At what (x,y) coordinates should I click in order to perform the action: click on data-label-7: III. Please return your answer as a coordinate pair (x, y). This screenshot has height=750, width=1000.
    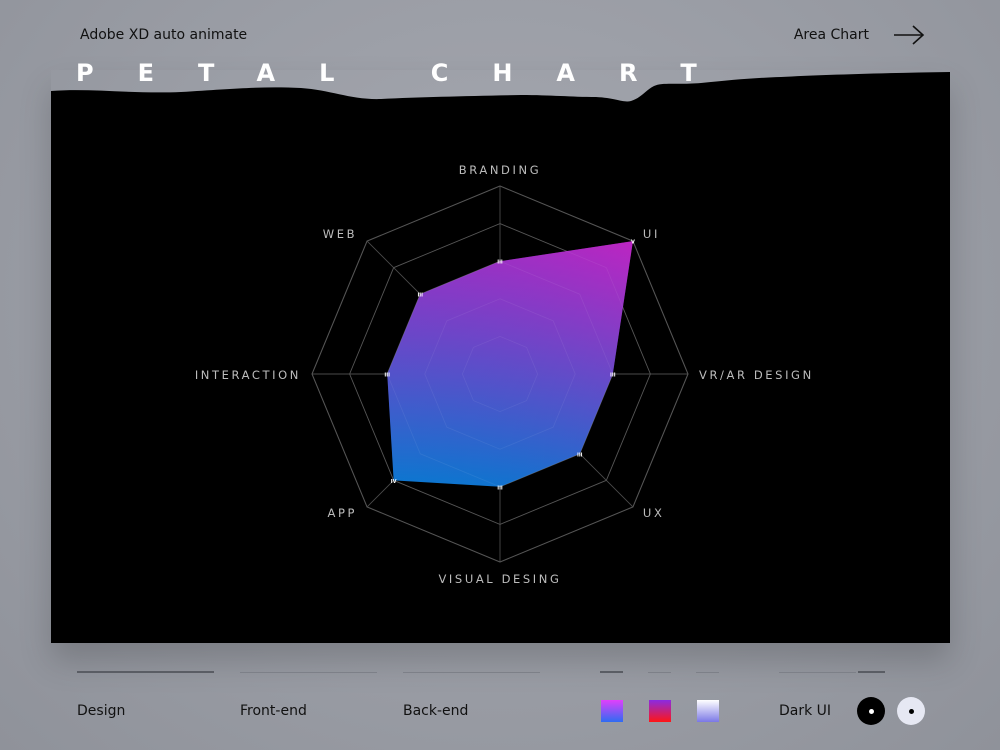
    Looking at the image, I should click on (420, 296).